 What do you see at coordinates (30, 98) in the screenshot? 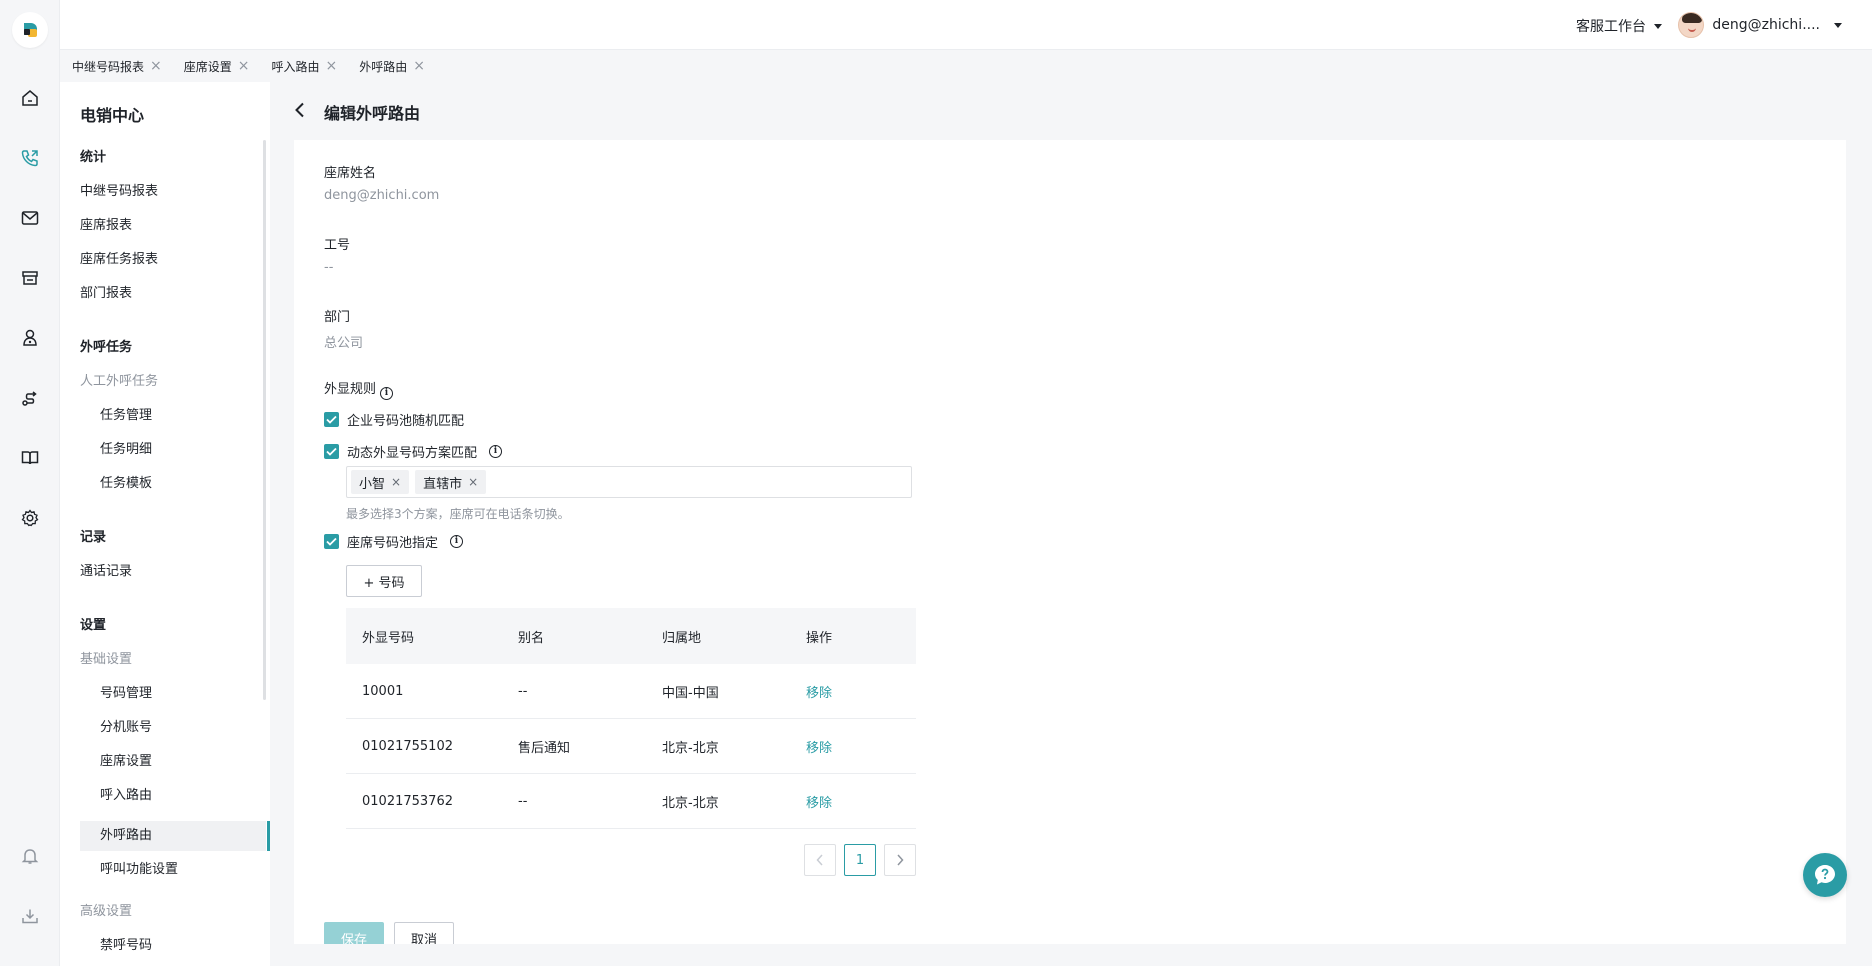
I see `home-icon` at bounding box center [30, 98].